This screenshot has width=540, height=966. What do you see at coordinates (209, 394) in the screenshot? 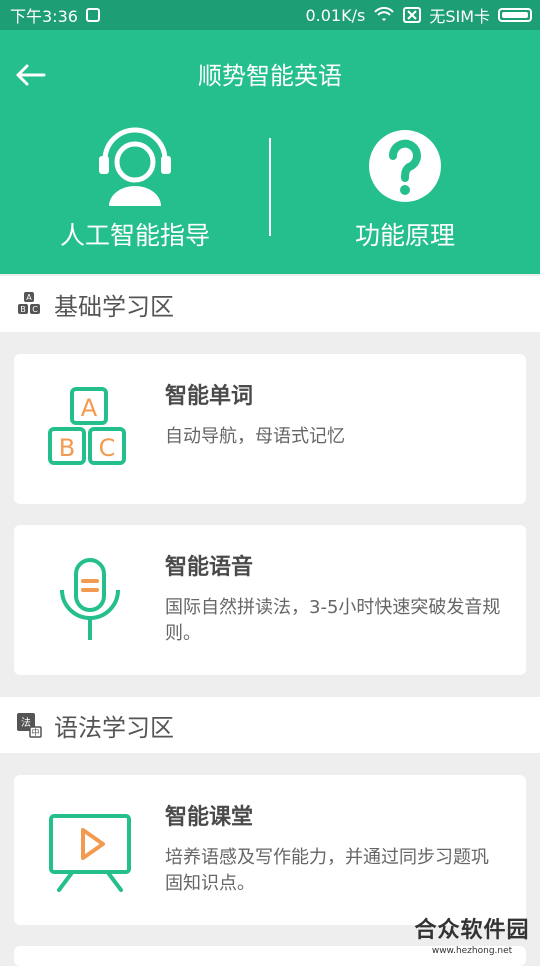
I see `card-smart-words-title: 智能单词` at bounding box center [209, 394].